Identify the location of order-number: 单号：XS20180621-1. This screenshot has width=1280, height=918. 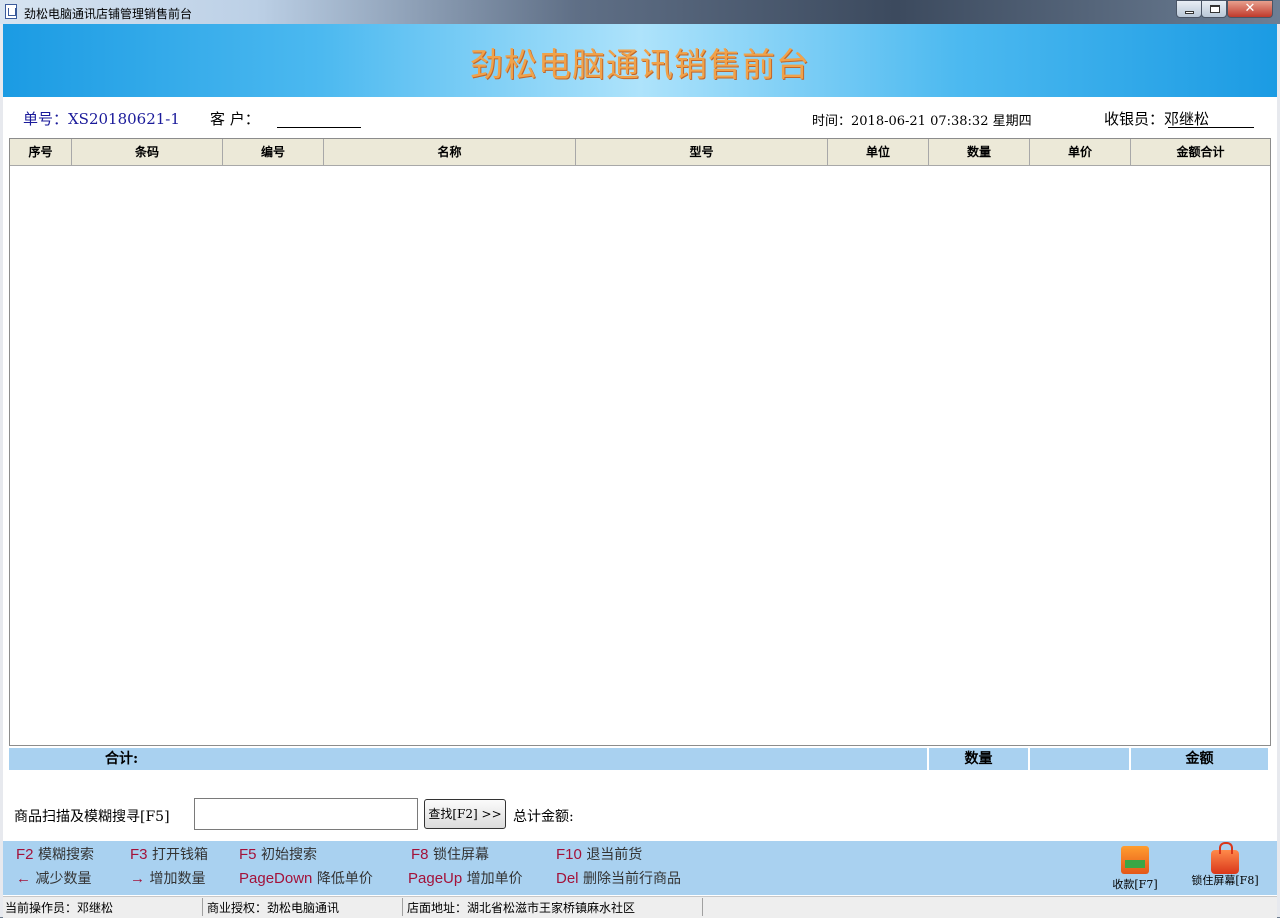
(101, 119).